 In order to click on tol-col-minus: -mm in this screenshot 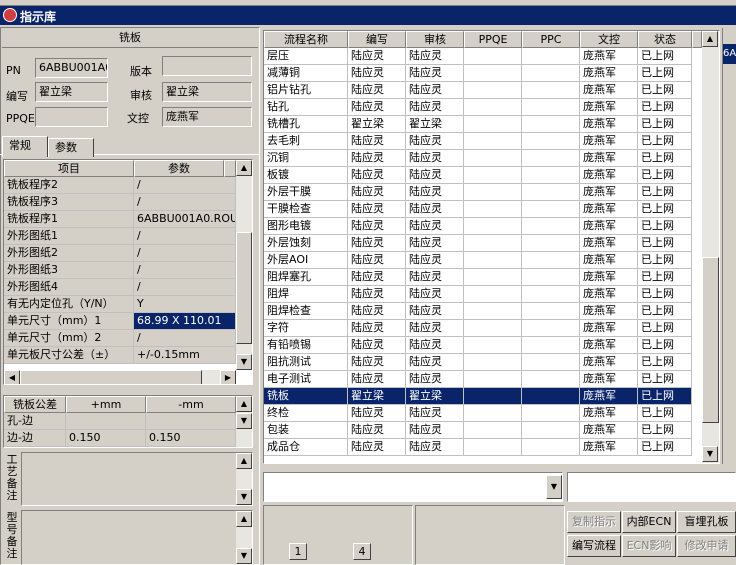, I will do `click(191, 404)`.